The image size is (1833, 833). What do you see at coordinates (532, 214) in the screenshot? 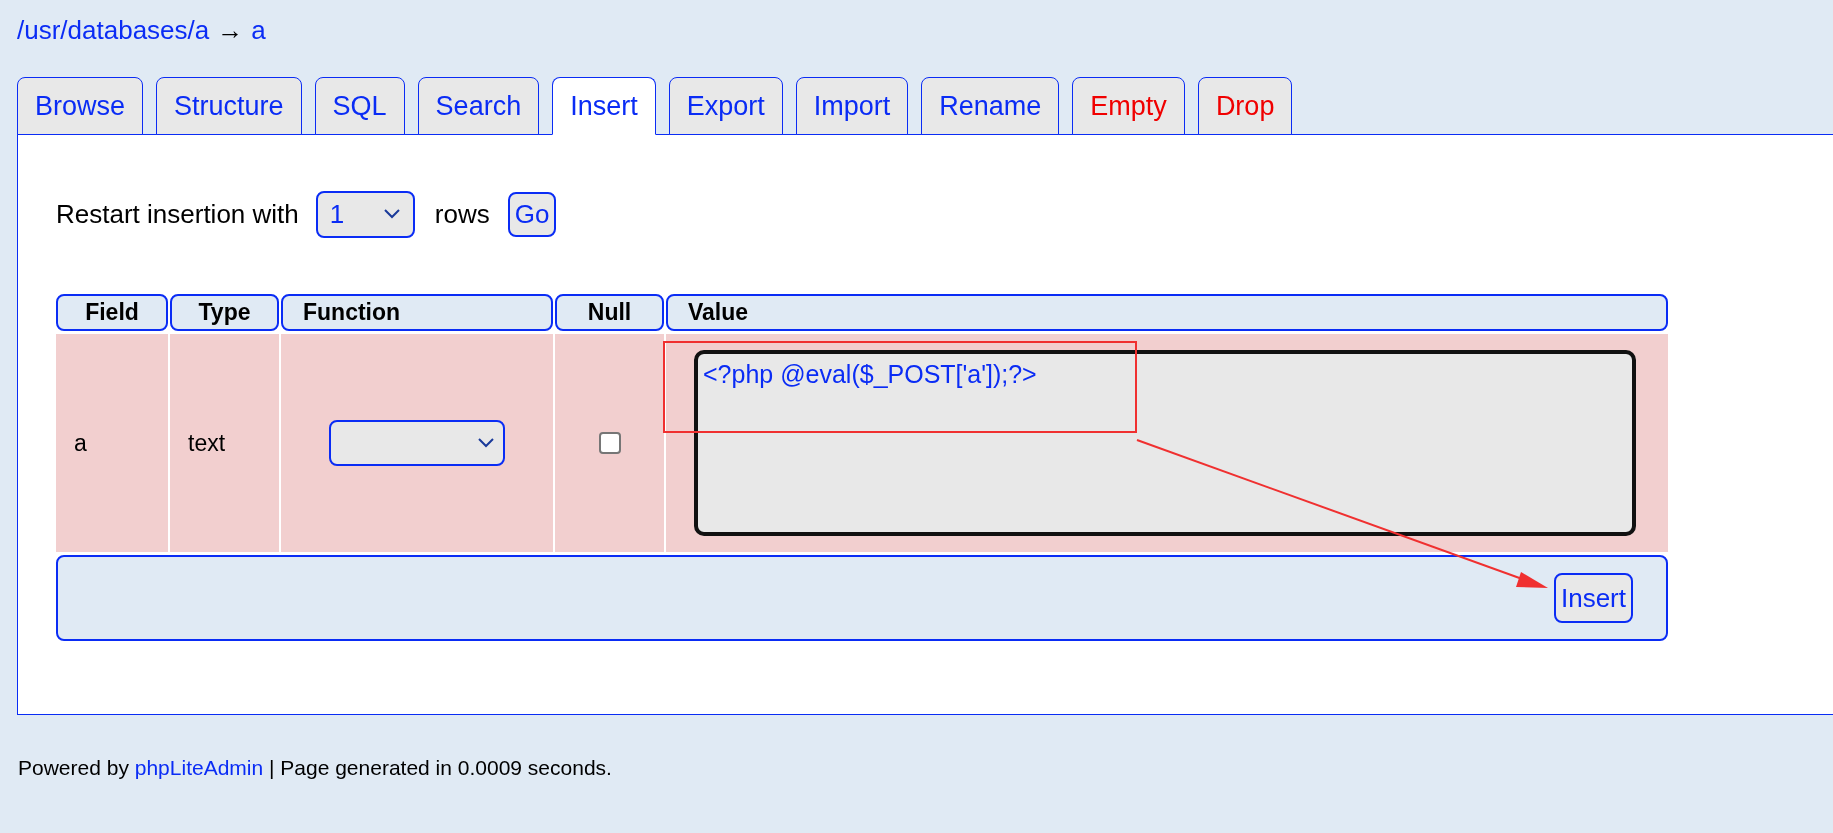
I see `go-button: Go` at bounding box center [532, 214].